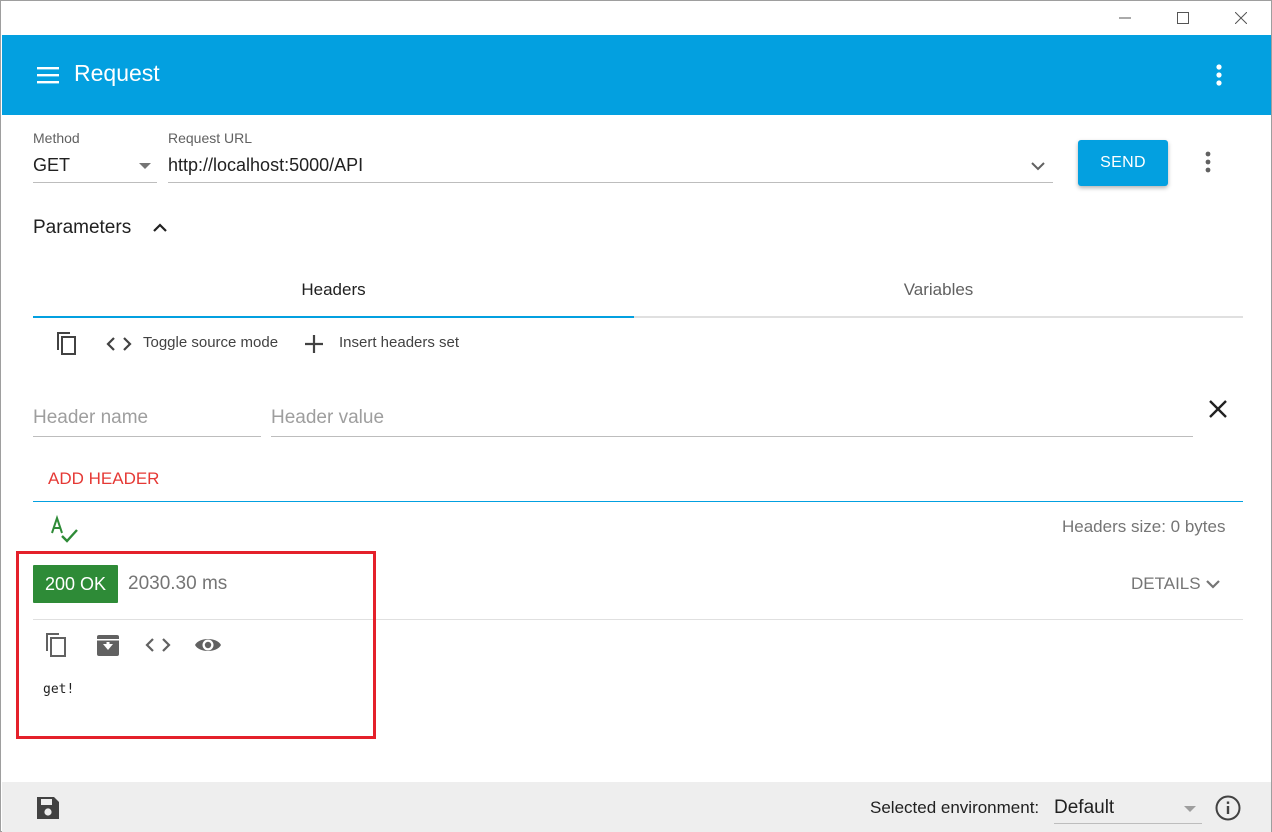 This screenshot has width=1272, height=832. What do you see at coordinates (638, 501) in the screenshot?
I see `add-header-divider` at bounding box center [638, 501].